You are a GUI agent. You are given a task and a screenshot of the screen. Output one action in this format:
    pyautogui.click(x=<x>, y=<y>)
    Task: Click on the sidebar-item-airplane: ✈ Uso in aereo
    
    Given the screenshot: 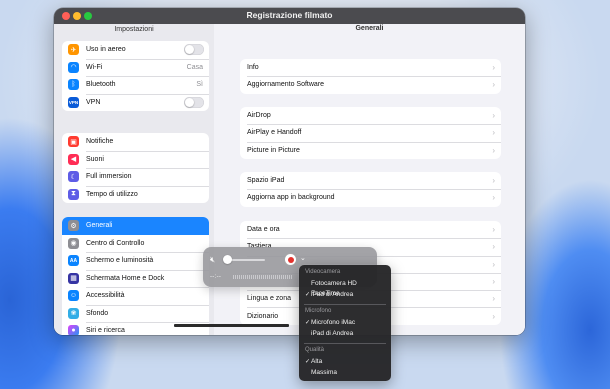 What is the action you would take?
    pyautogui.click(x=135, y=50)
    